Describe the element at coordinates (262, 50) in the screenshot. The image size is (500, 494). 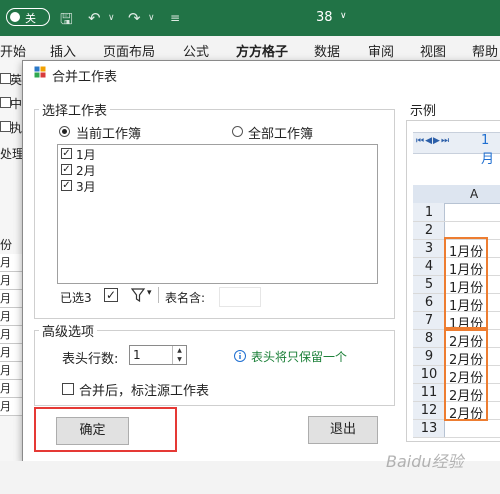
I see `tab-fangfang: 方方格子` at that location.